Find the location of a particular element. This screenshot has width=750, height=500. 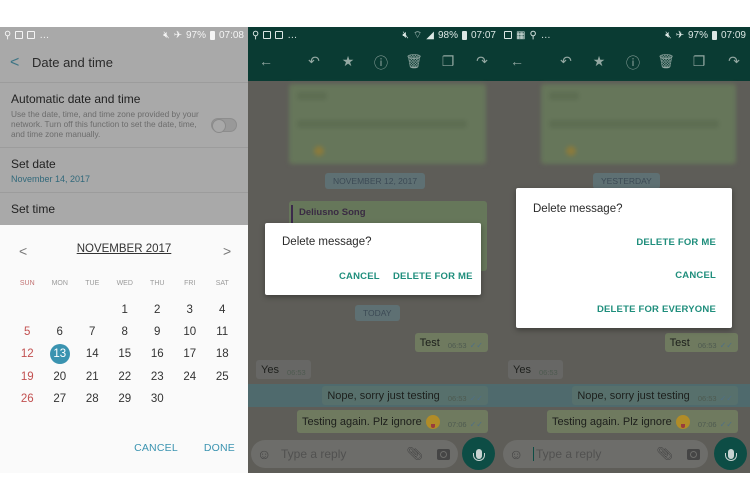

calendar-day: 7 is located at coordinates (92, 332).